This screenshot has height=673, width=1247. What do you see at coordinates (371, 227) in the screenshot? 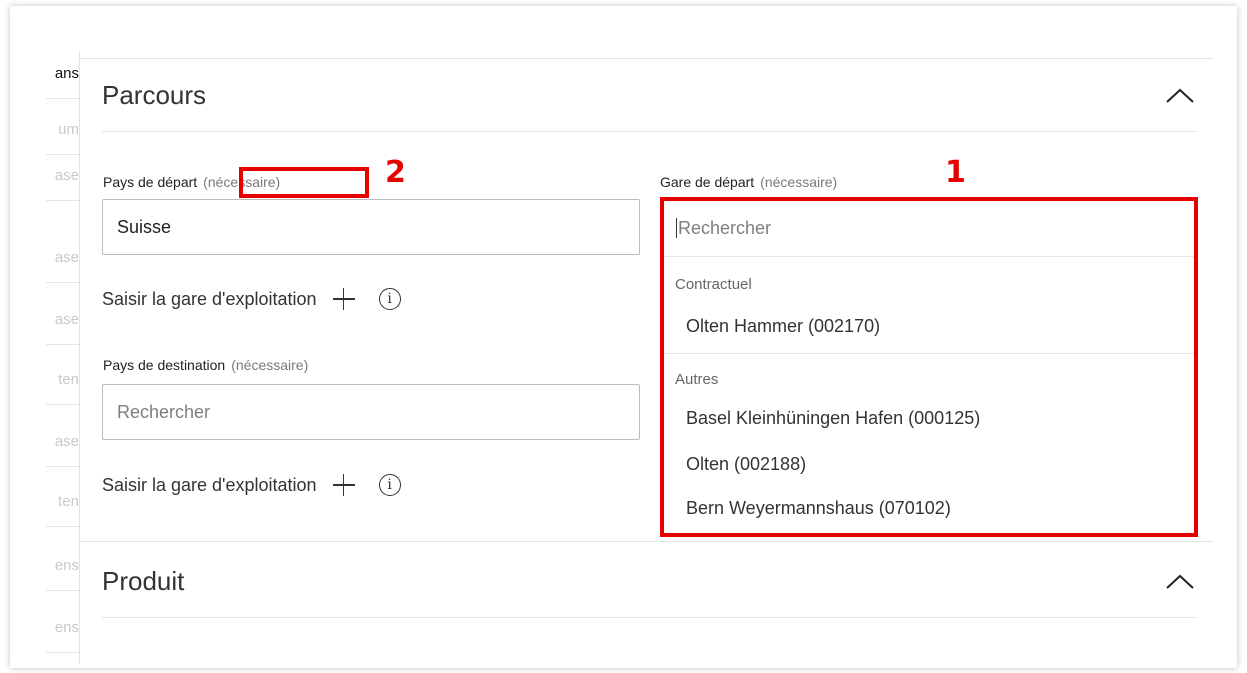
I see `departure-country-input: Suisse` at bounding box center [371, 227].